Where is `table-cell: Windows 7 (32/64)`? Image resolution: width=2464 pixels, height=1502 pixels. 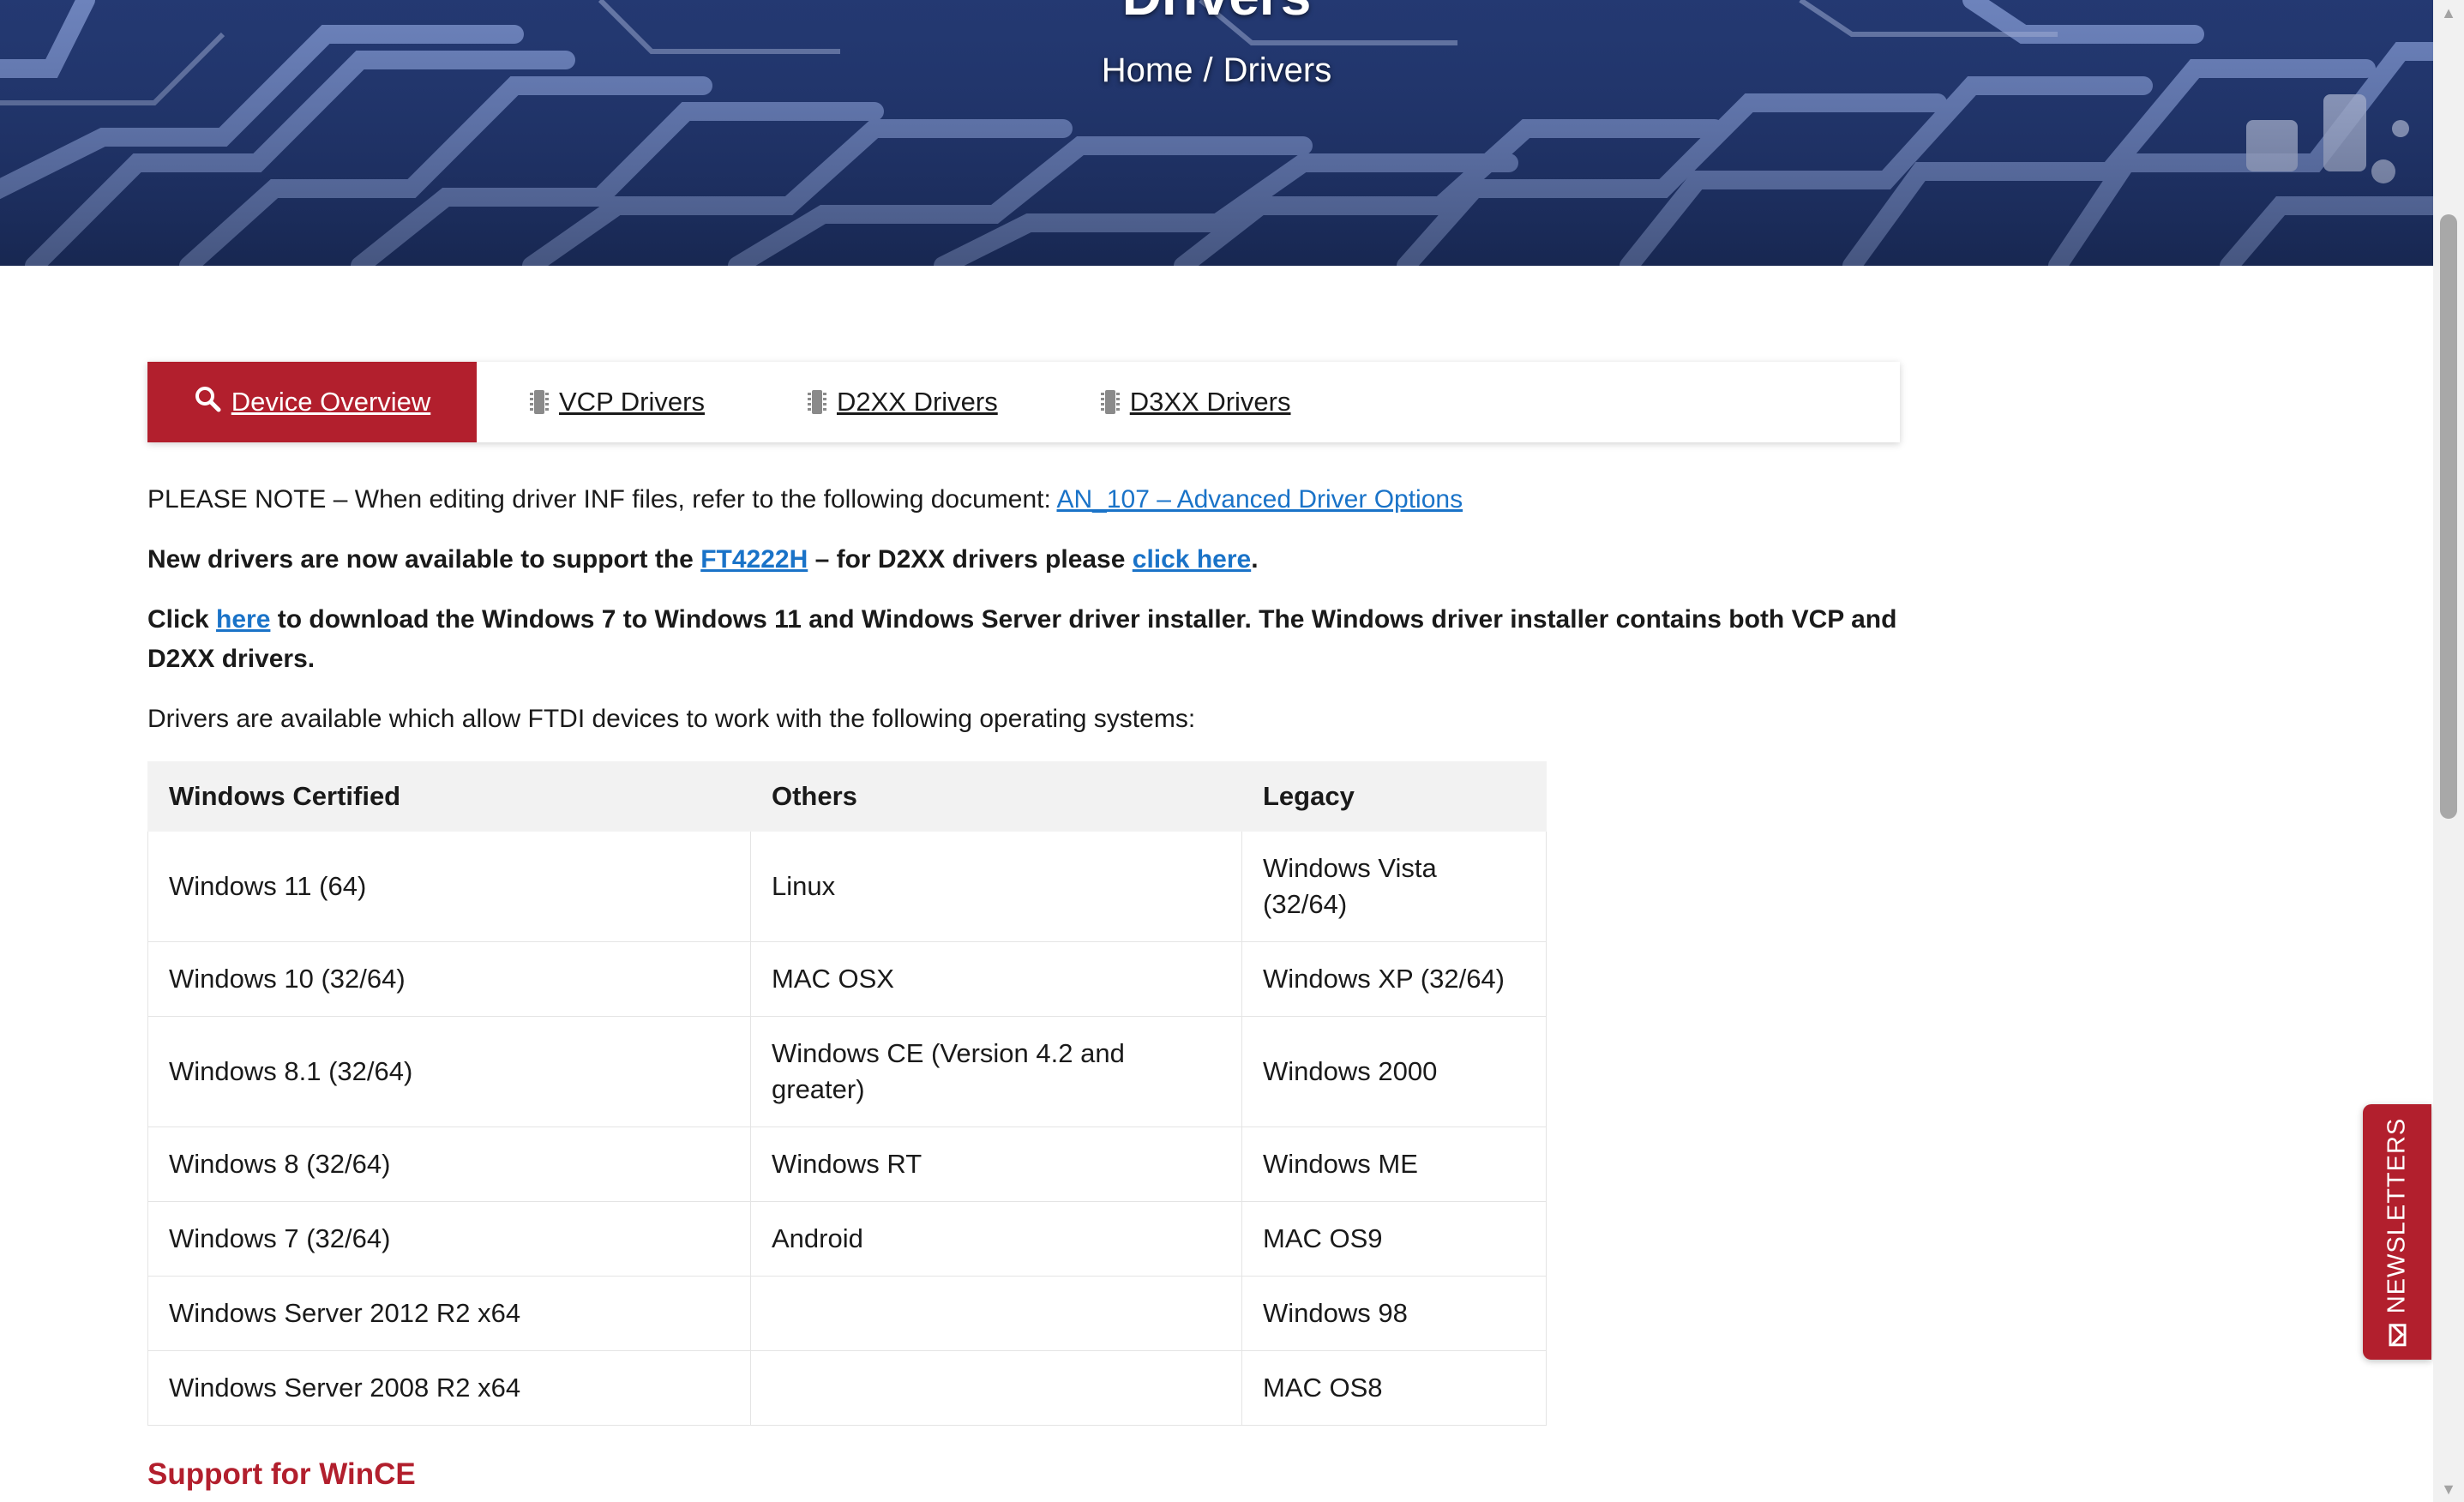 table-cell: Windows 7 (32/64) is located at coordinates (449, 1239).